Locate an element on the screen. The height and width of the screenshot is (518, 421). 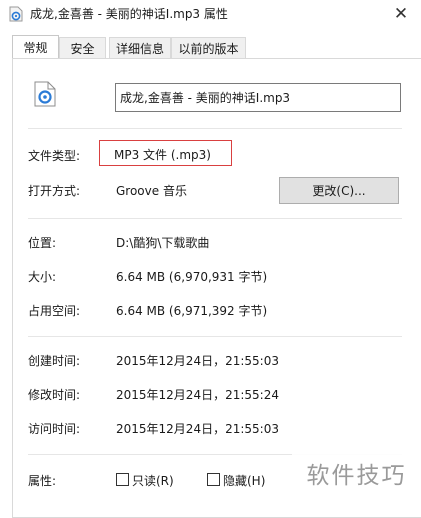
location-value: D:\酷狗\下载歌曲 is located at coordinates (163, 243).